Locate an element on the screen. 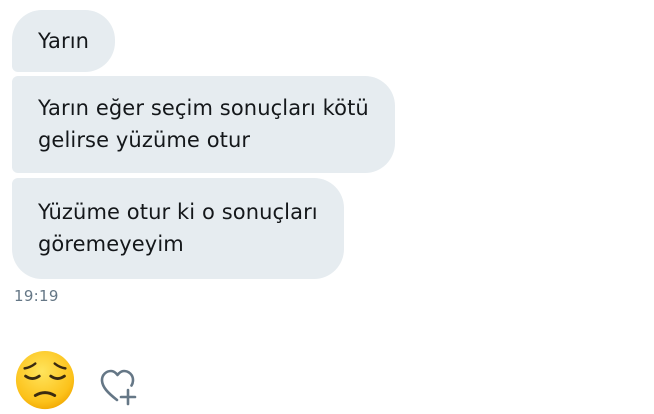  message-line: göremeyeyim is located at coordinates (111, 244).